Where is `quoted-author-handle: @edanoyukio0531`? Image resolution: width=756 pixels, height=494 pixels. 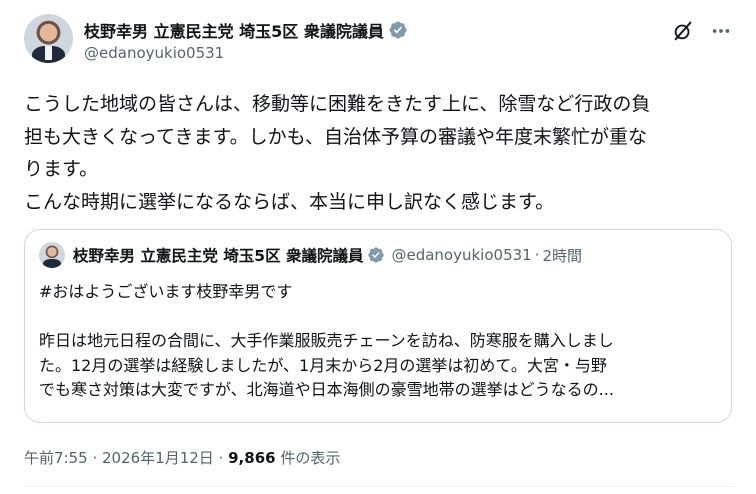
quoted-author-handle: @edanoyukio0531 is located at coordinates (461, 255).